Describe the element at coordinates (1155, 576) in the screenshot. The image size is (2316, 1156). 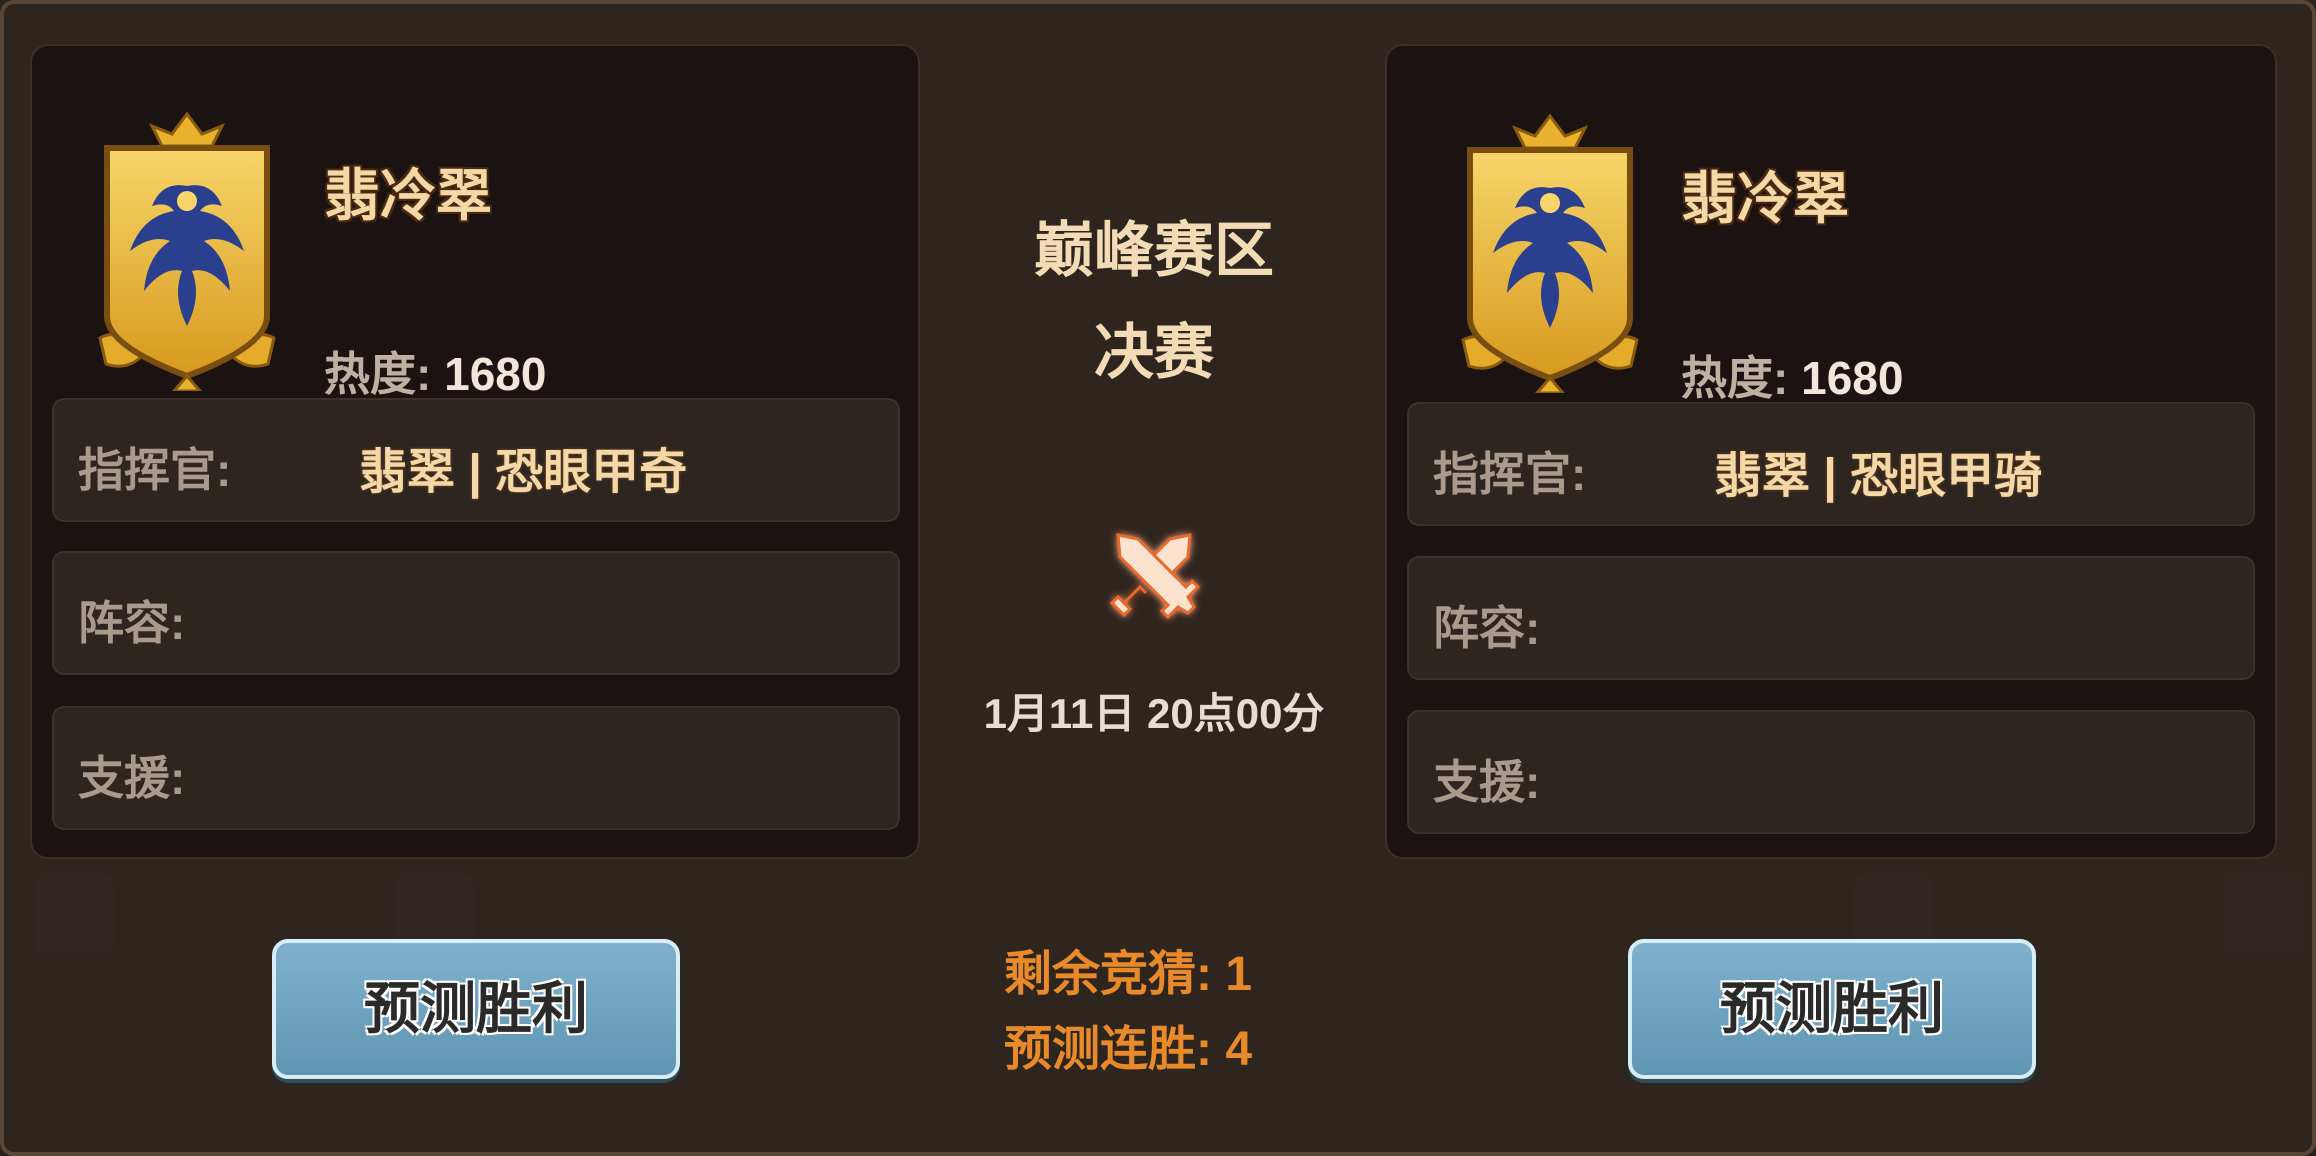
I see `crossed-swords-icon` at that location.